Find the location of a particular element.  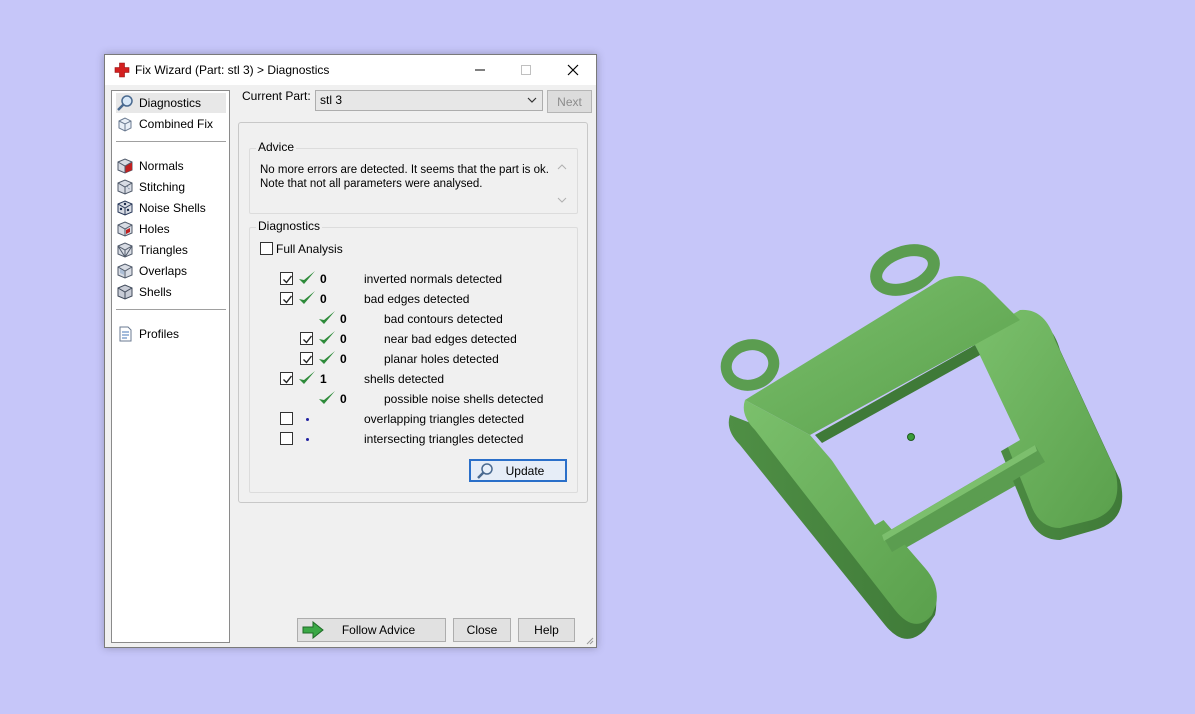

nav-item-label: Holes is located at coordinates (154, 229).